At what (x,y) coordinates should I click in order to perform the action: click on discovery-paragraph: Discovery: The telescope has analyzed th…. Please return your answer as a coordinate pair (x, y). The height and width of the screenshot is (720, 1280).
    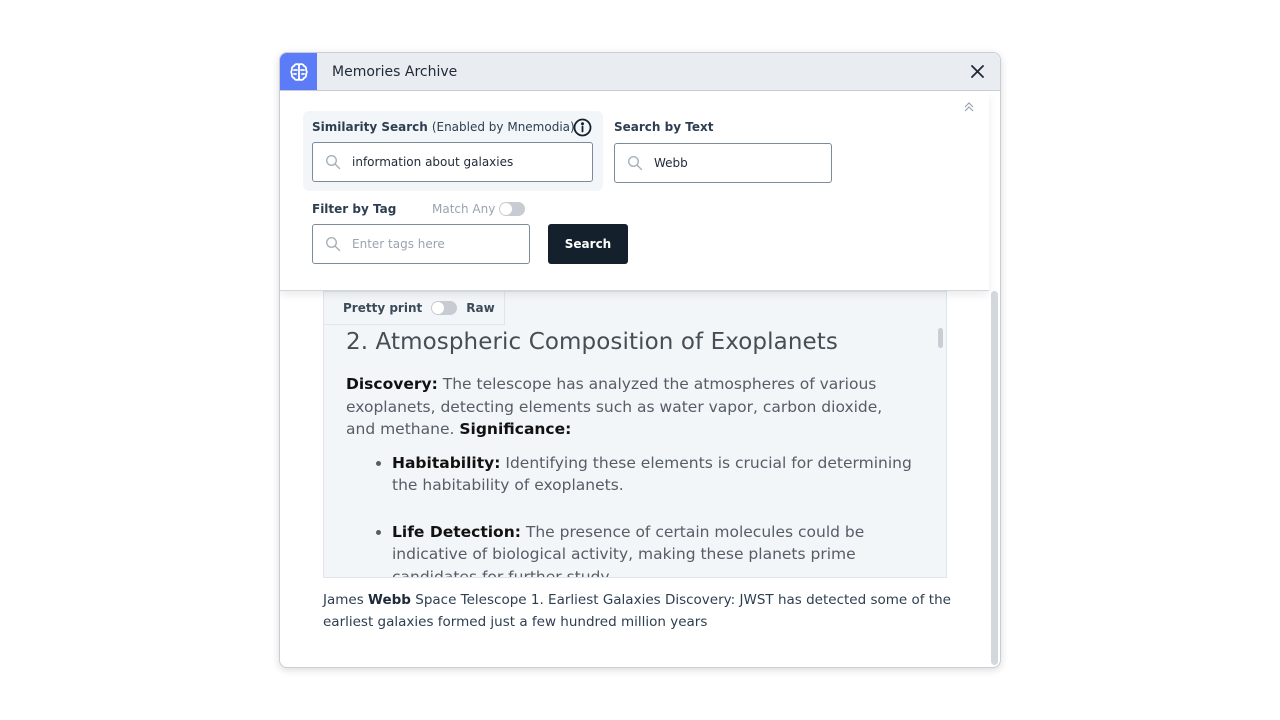
    Looking at the image, I should click on (631, 407).